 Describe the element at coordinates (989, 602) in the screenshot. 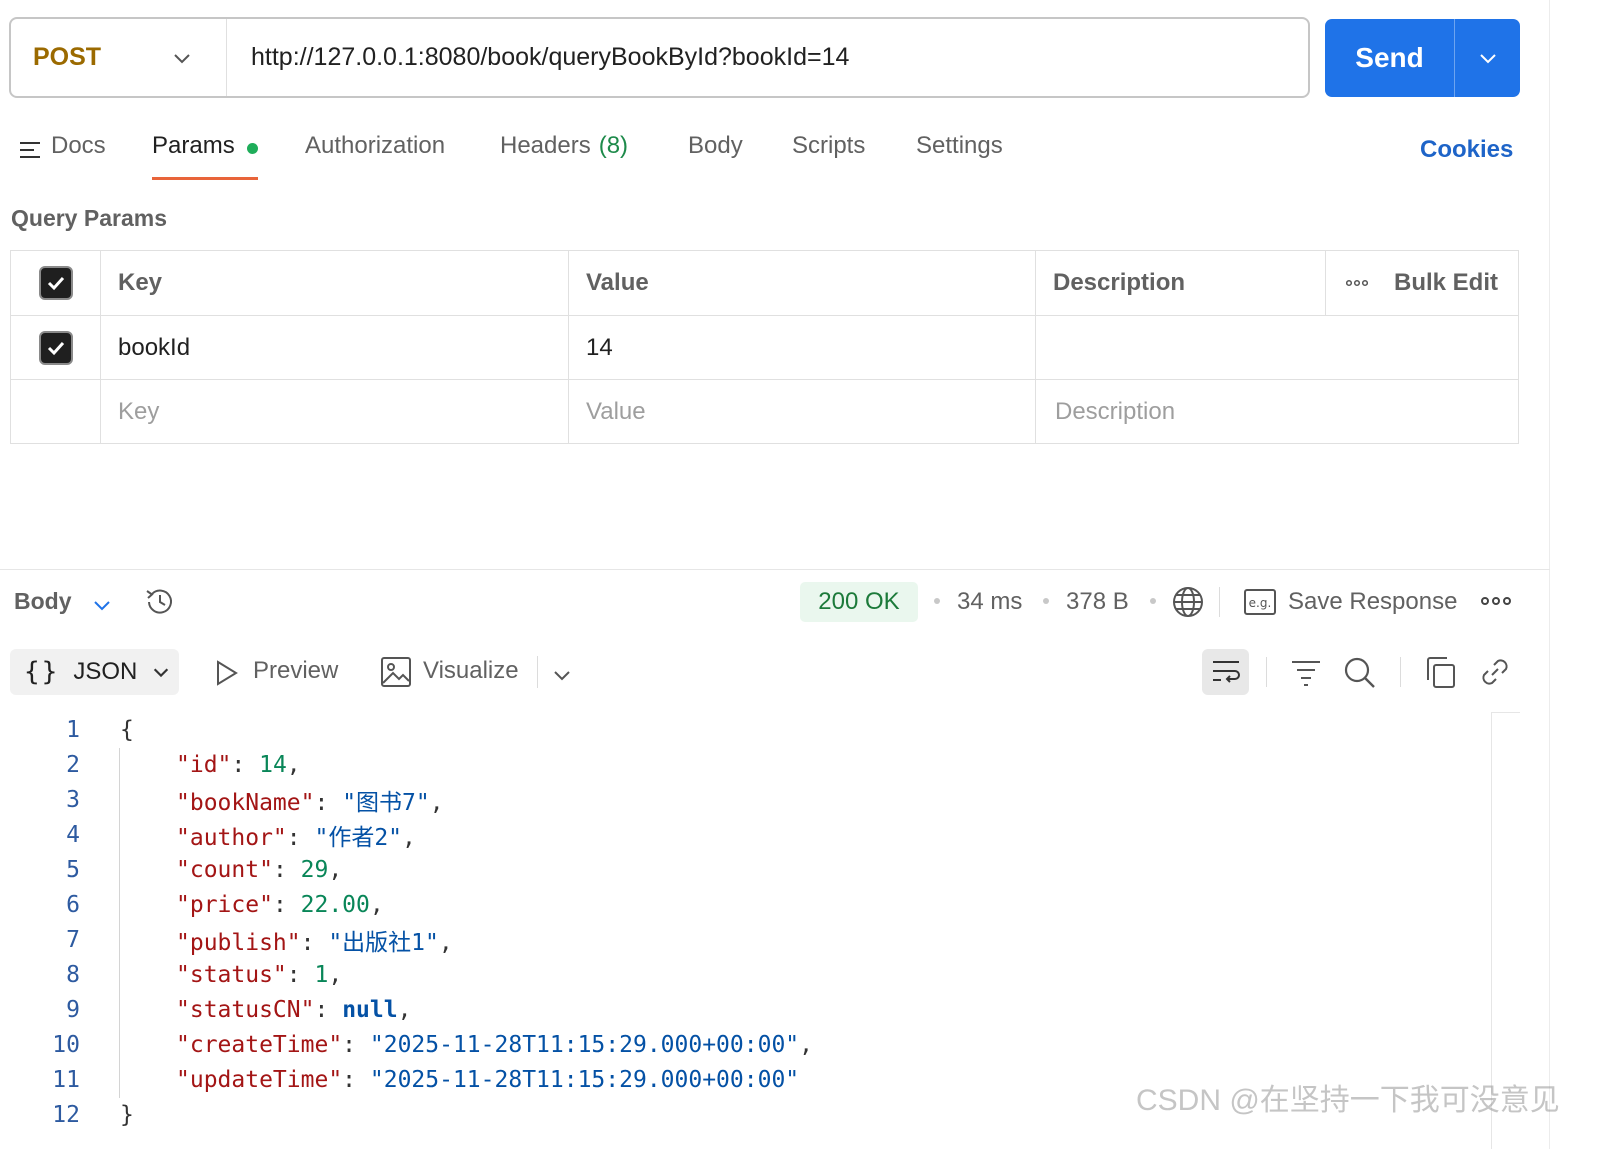

I see `response-time: 34 ms` at that location.